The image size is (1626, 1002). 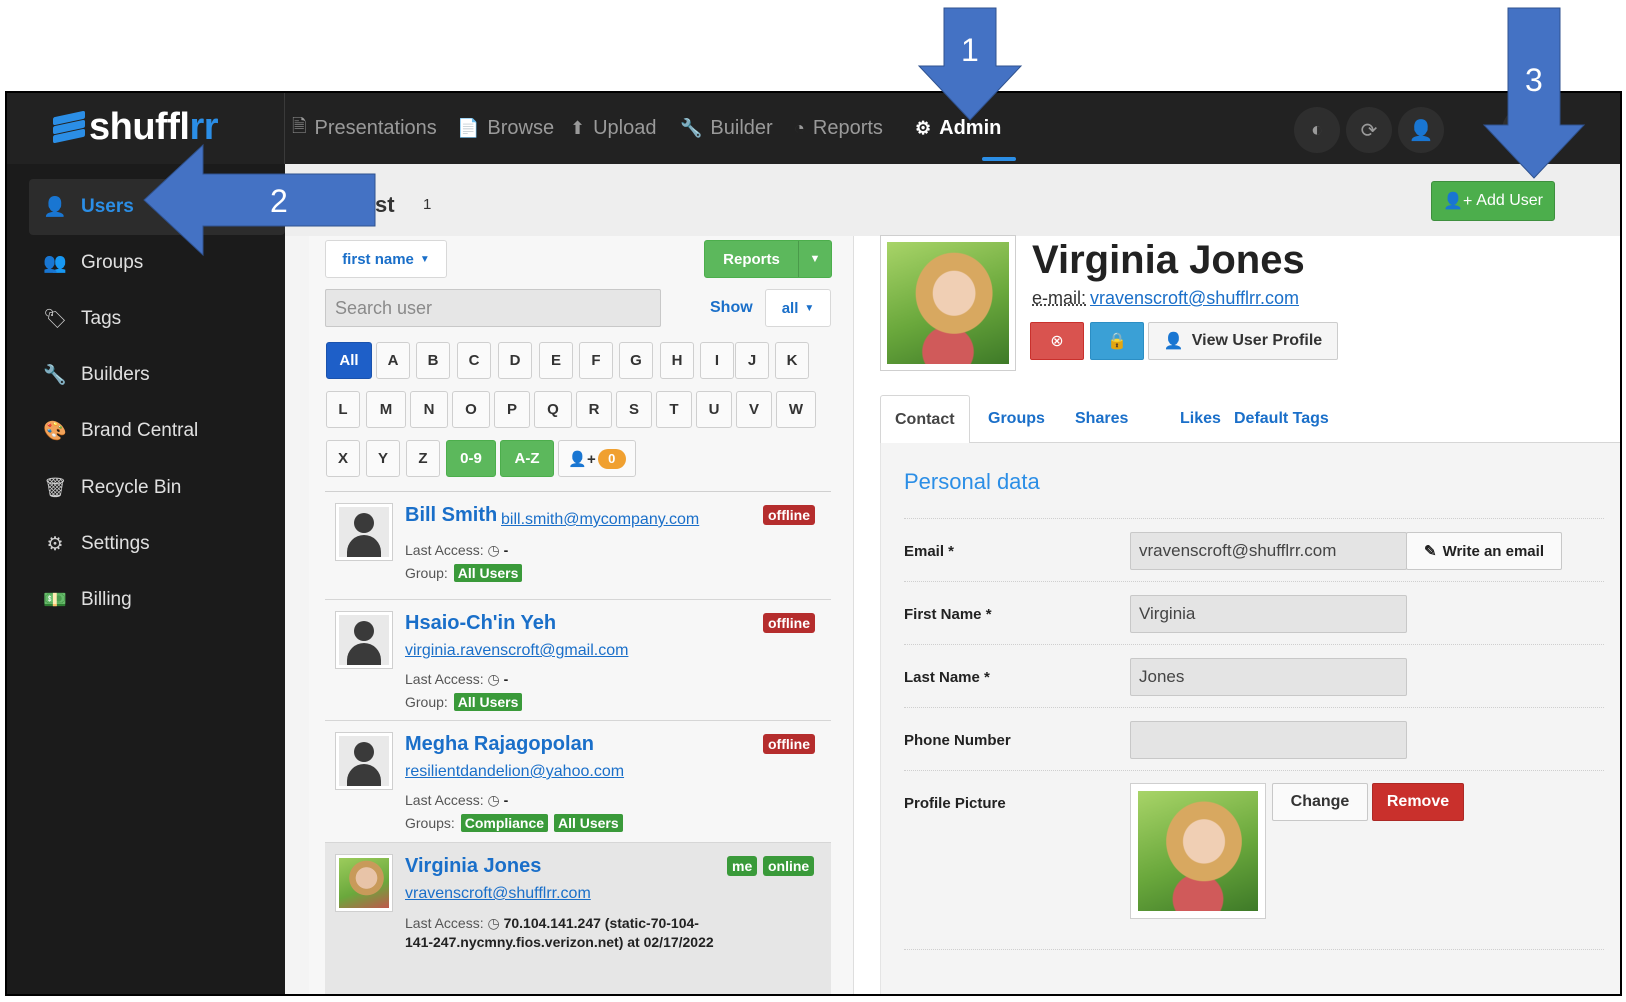 What do you see at coordinates (279, 201) in the screenshot?
I see `callout-number-2: 2` at bounding box center [279, 201].